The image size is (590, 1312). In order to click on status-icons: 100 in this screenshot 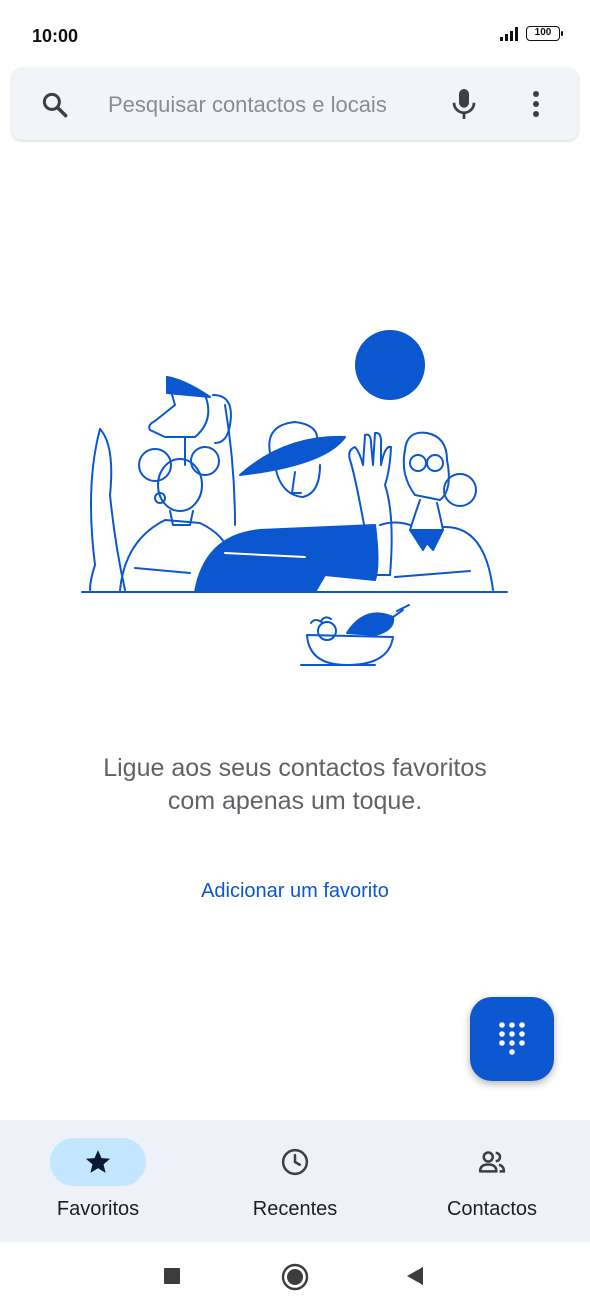, I will do `click(531, 33)`.